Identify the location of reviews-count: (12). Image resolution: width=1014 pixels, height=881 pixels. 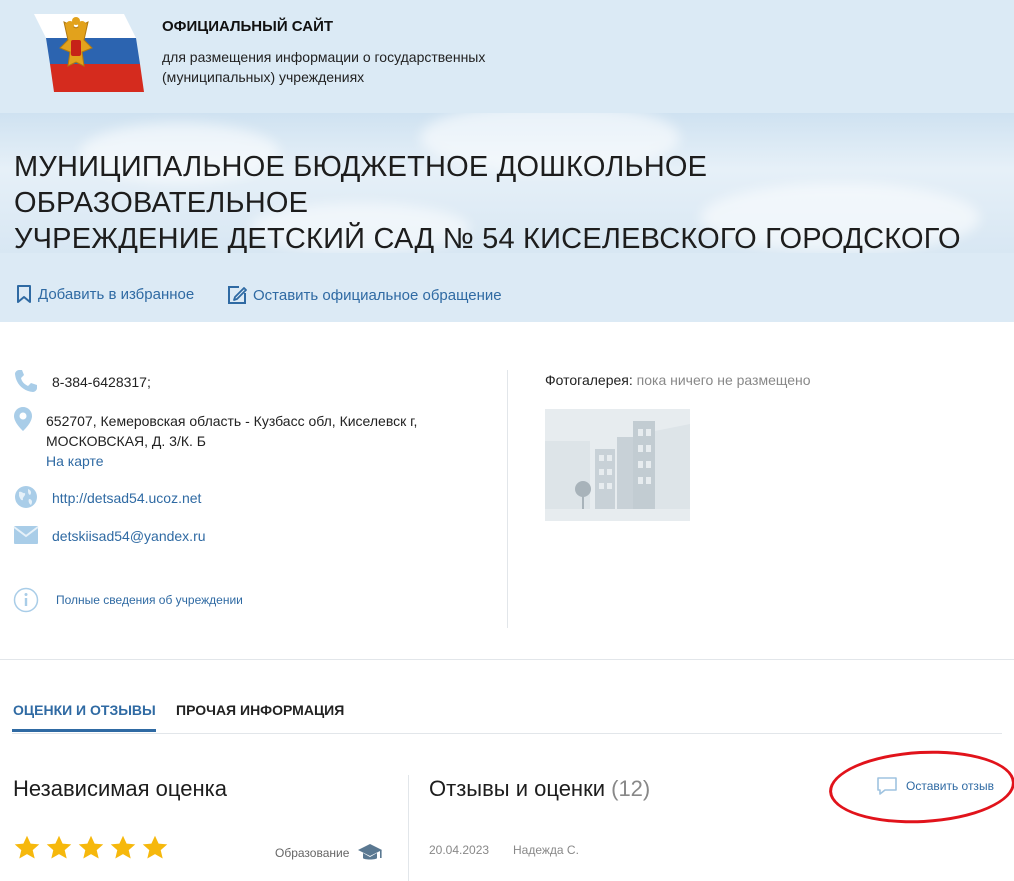
(631, 788).